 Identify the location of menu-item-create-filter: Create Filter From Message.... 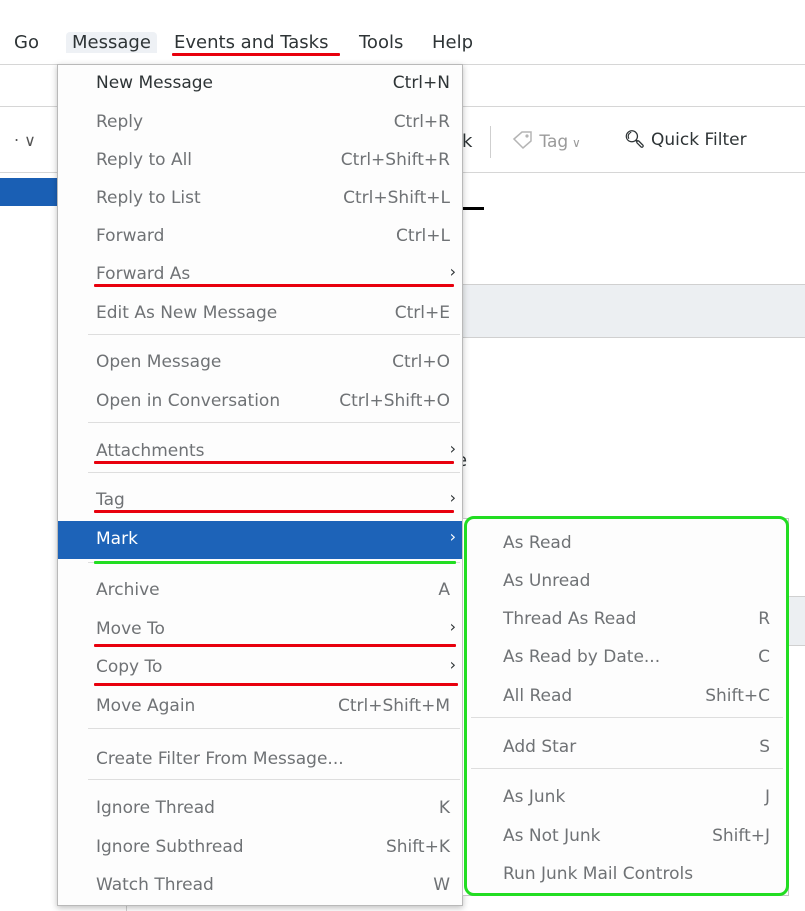
(260, 760).